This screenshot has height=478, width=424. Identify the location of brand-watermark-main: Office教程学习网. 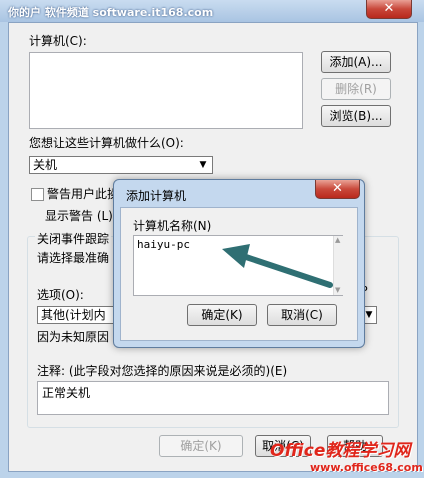
(340, 451).